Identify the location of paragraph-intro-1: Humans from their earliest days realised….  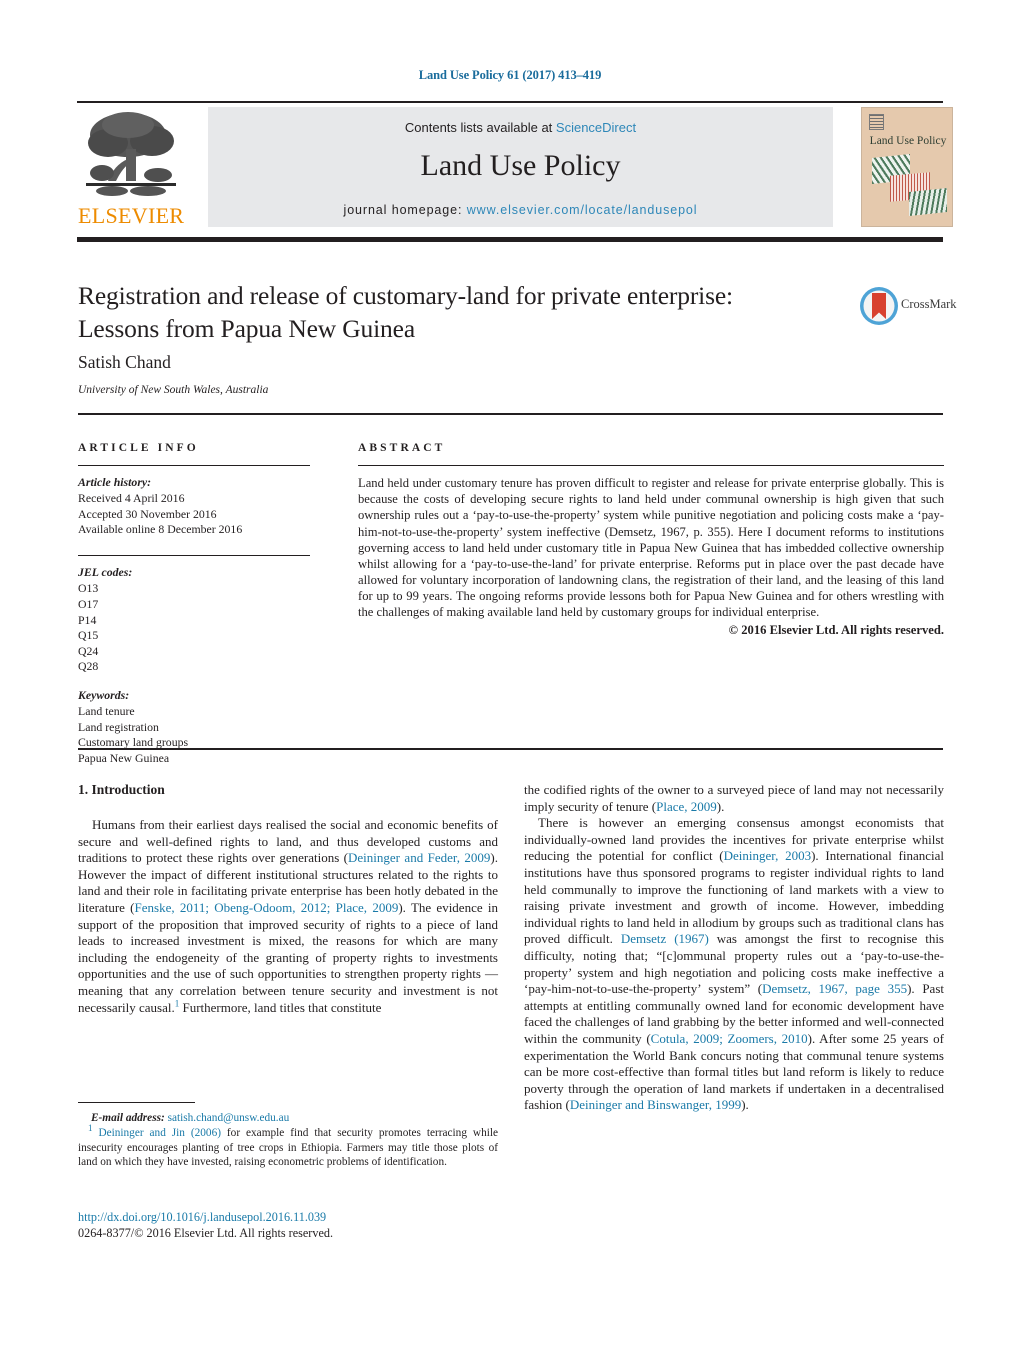
(288, 916).